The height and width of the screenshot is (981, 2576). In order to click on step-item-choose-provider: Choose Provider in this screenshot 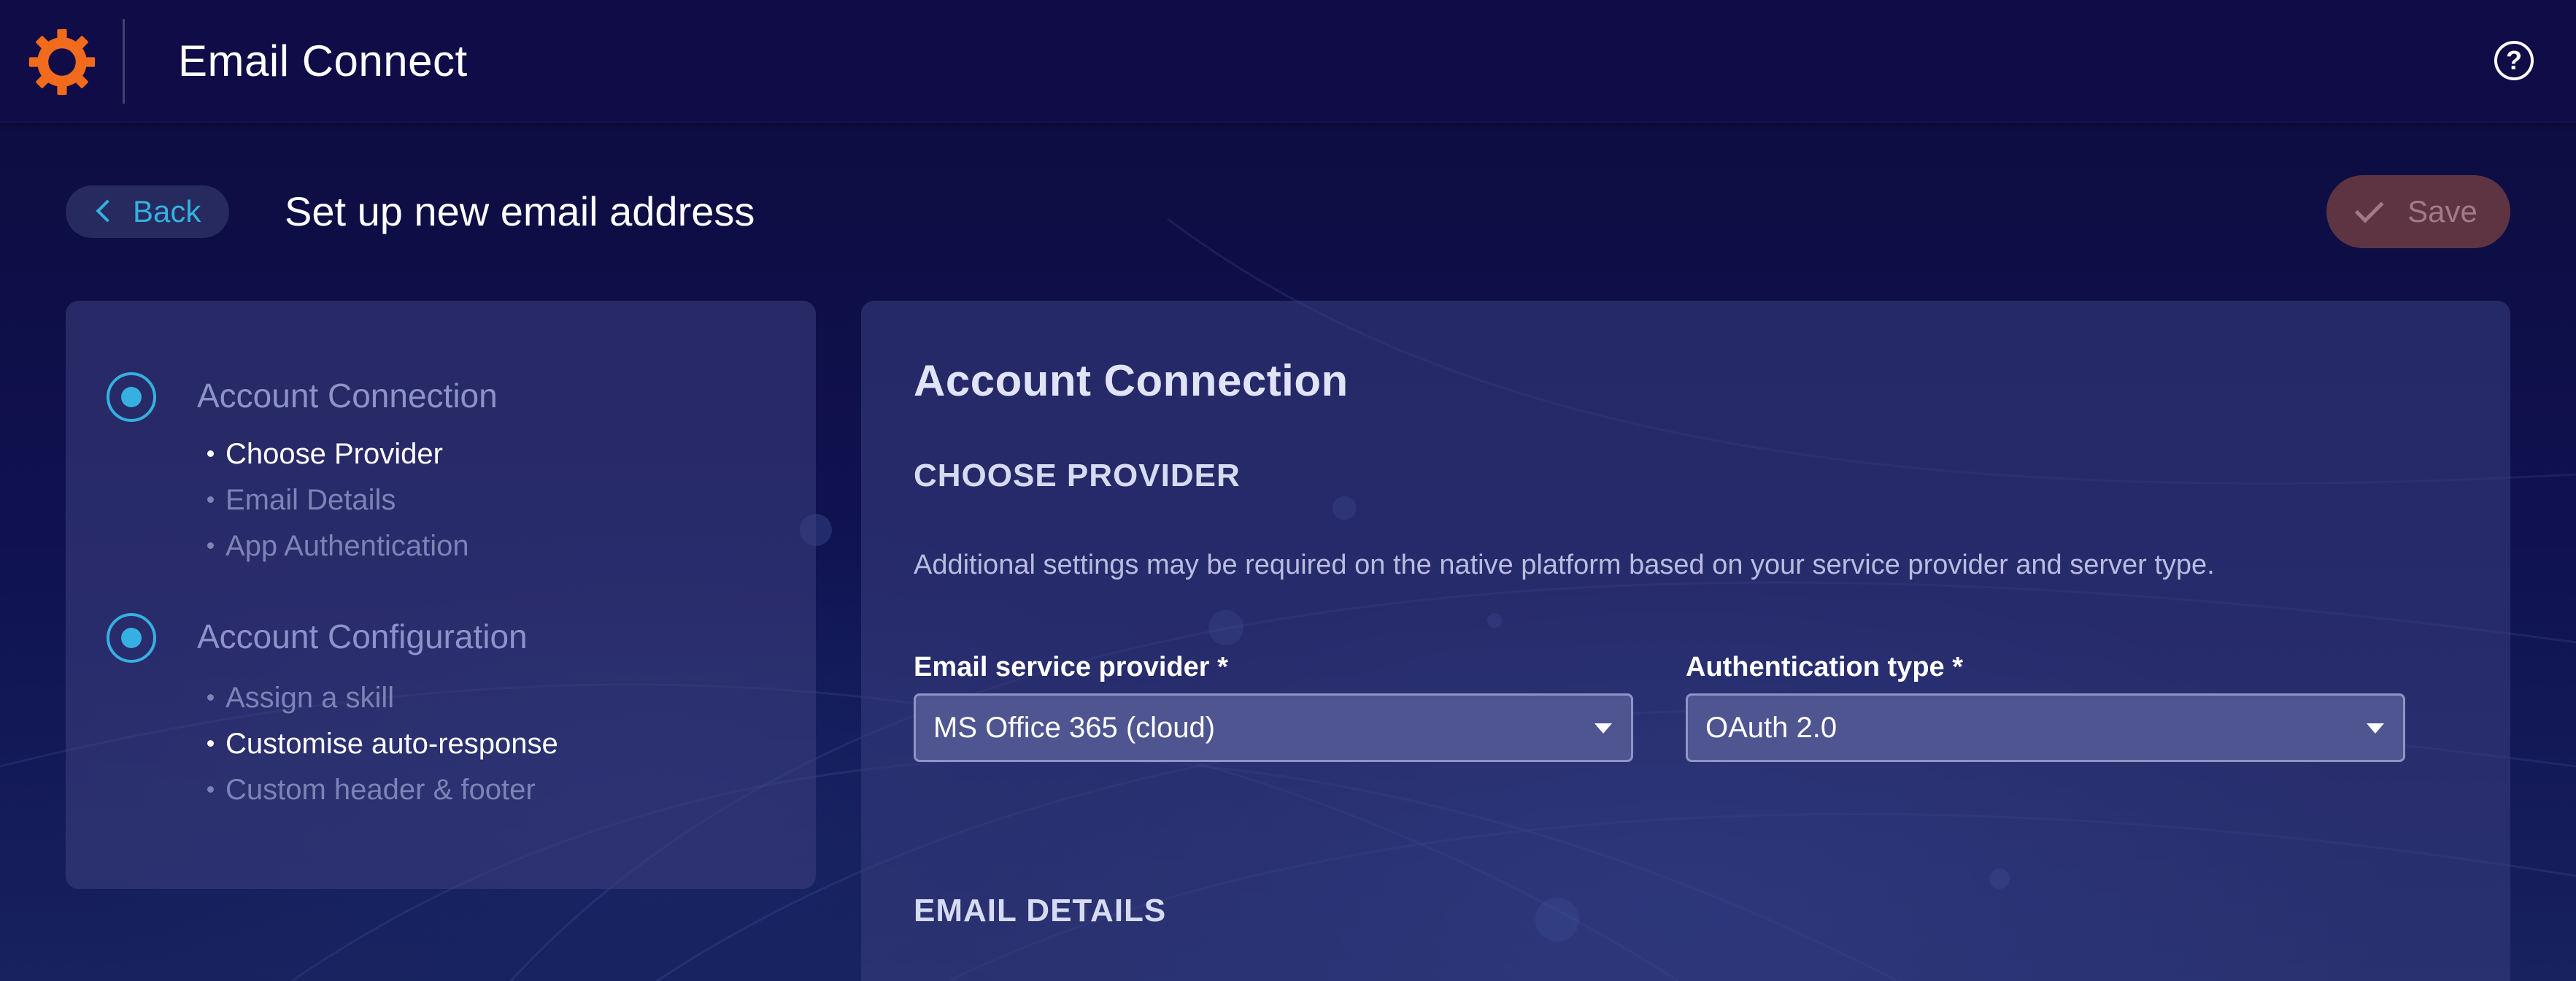, I will do `click(325, 454)`.